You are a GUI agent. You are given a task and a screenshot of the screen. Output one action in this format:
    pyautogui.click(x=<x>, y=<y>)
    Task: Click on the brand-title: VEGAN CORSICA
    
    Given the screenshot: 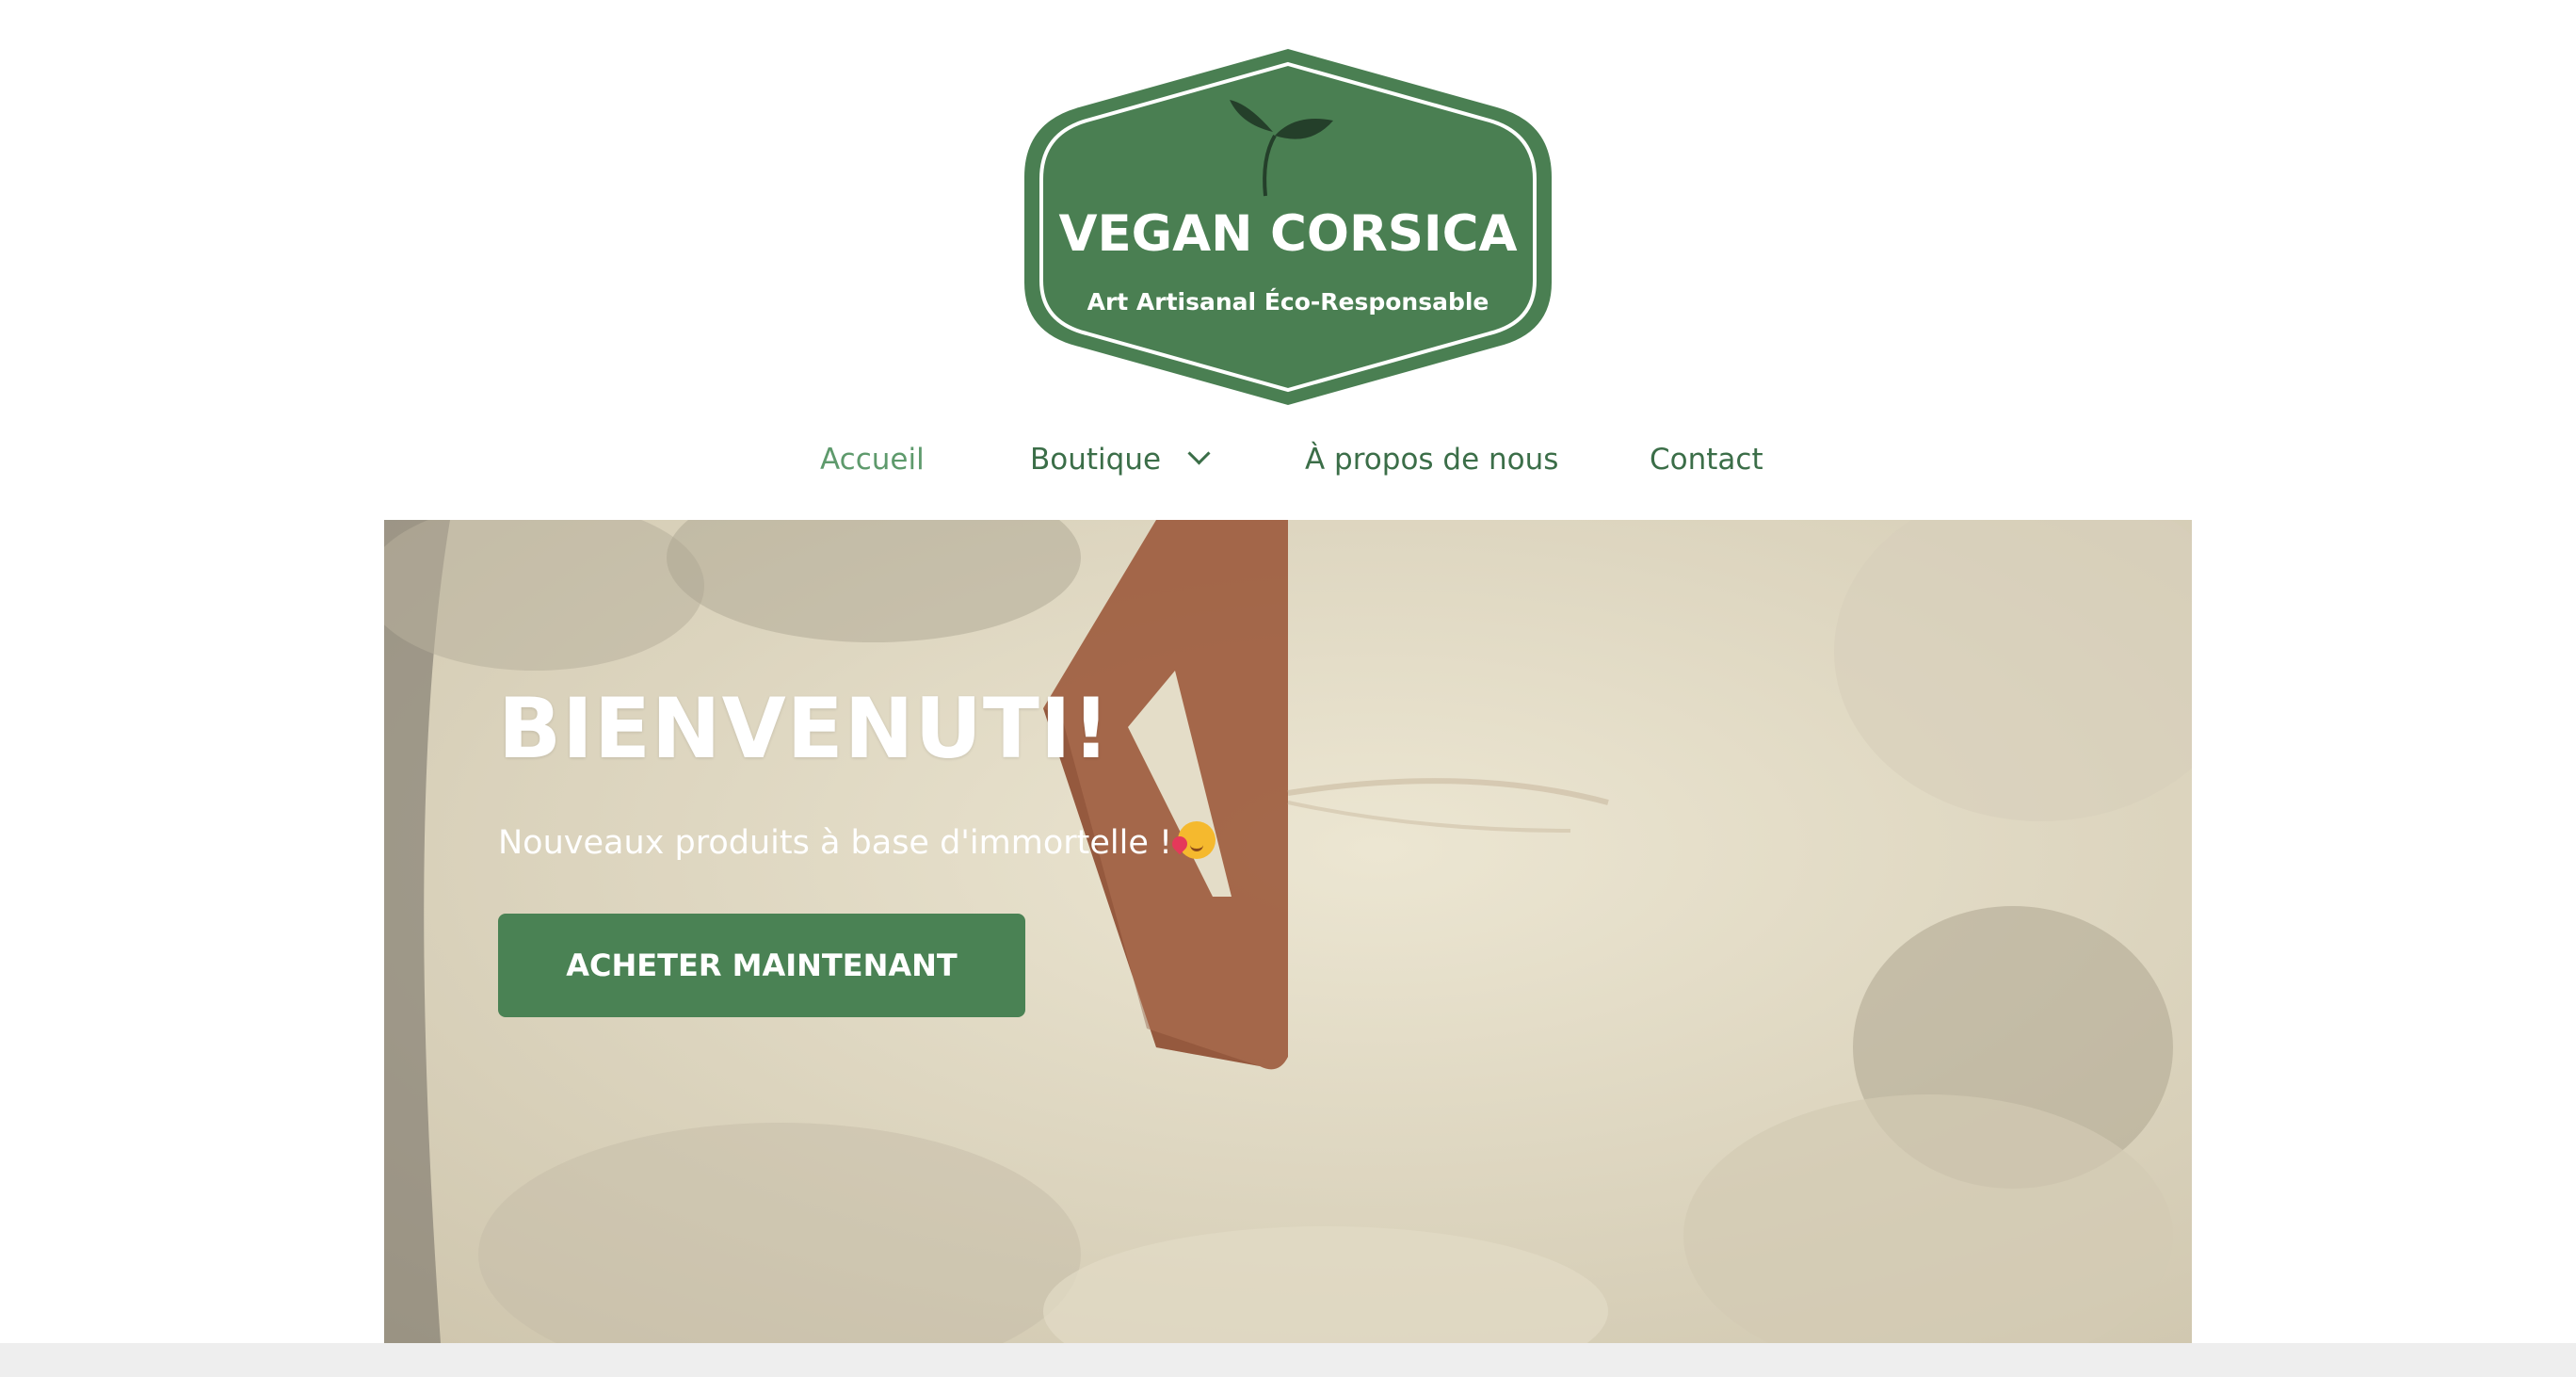 What is the action you would take?
    pyautogui.click(x=1288, y=234)
    